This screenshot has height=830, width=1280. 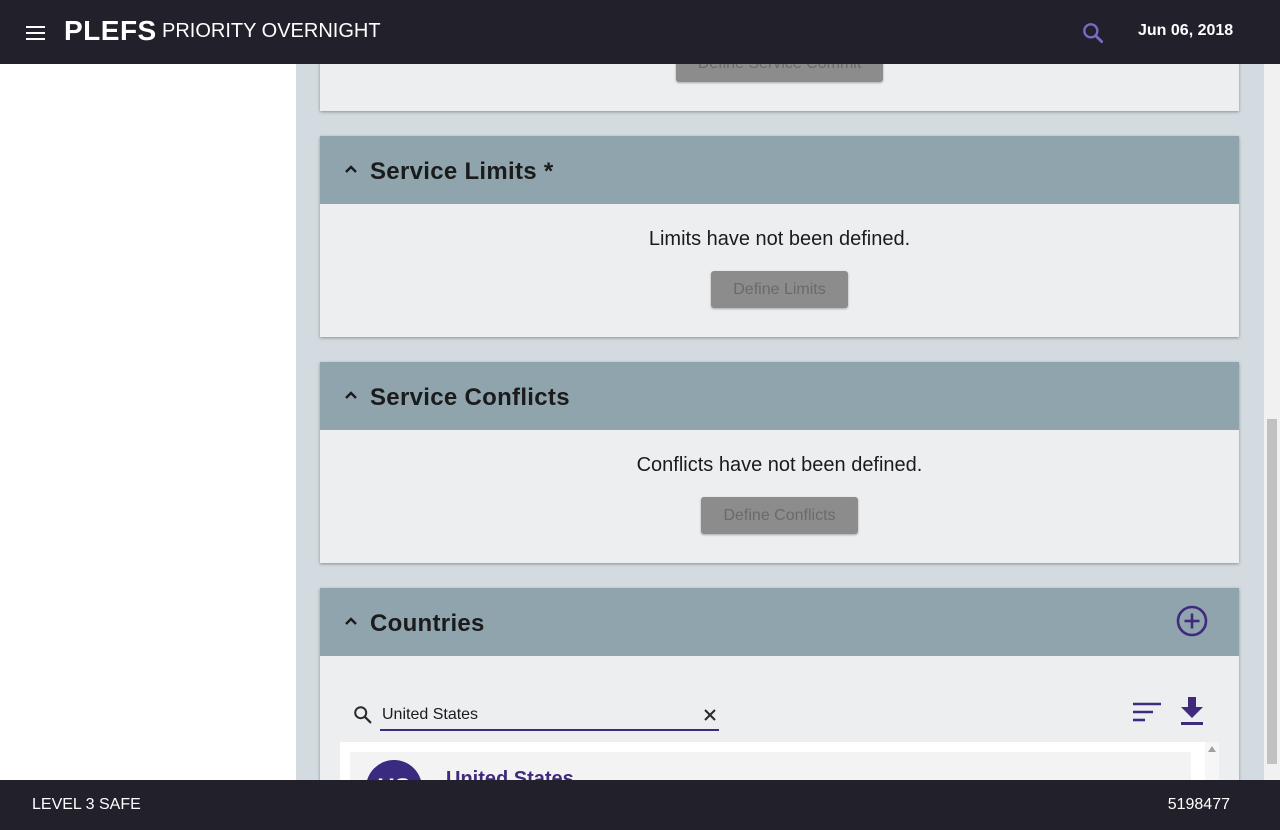 What do you see at coordinates (779, 515) in the screenshot?
I see `define-conflicts-button: Define Conflicts` at bounding box center [779, 515].